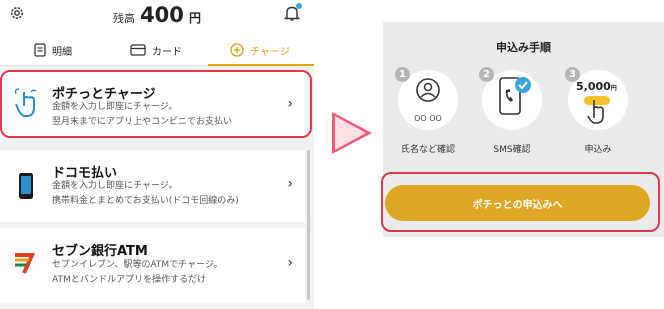  Describe the element at coordinates (572, 74) in the screenshot. I see `step-number: 3` at that location.